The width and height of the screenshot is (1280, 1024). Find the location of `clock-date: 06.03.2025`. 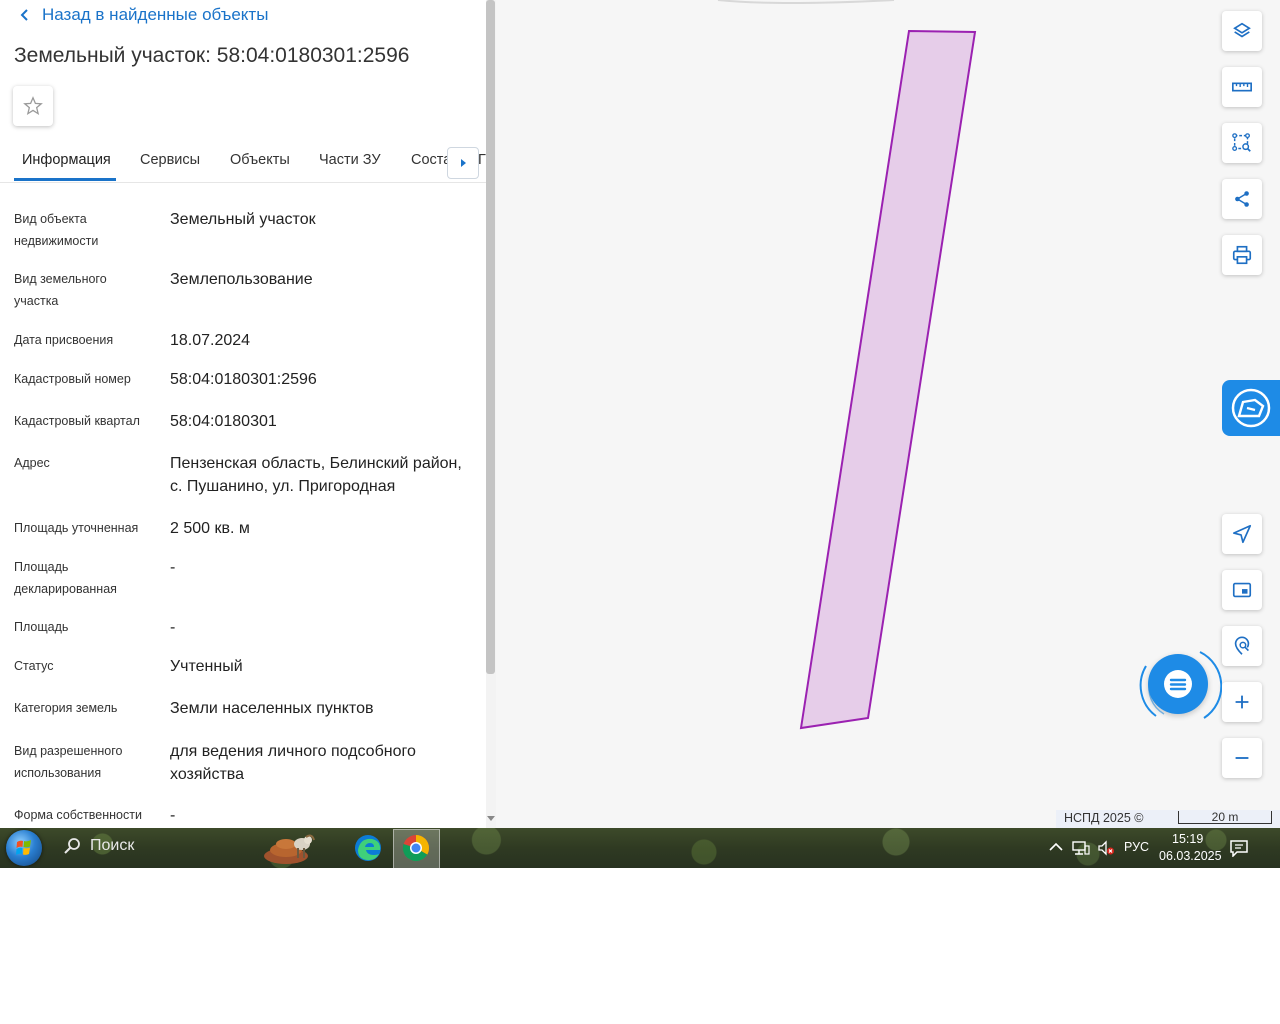

clock-date: 06.03.2025 is located at coordinates (1190, 856).